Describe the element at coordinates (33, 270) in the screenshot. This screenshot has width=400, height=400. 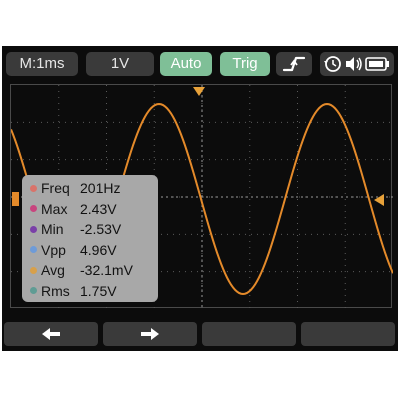
I see `avg-dot-icon` at that location.